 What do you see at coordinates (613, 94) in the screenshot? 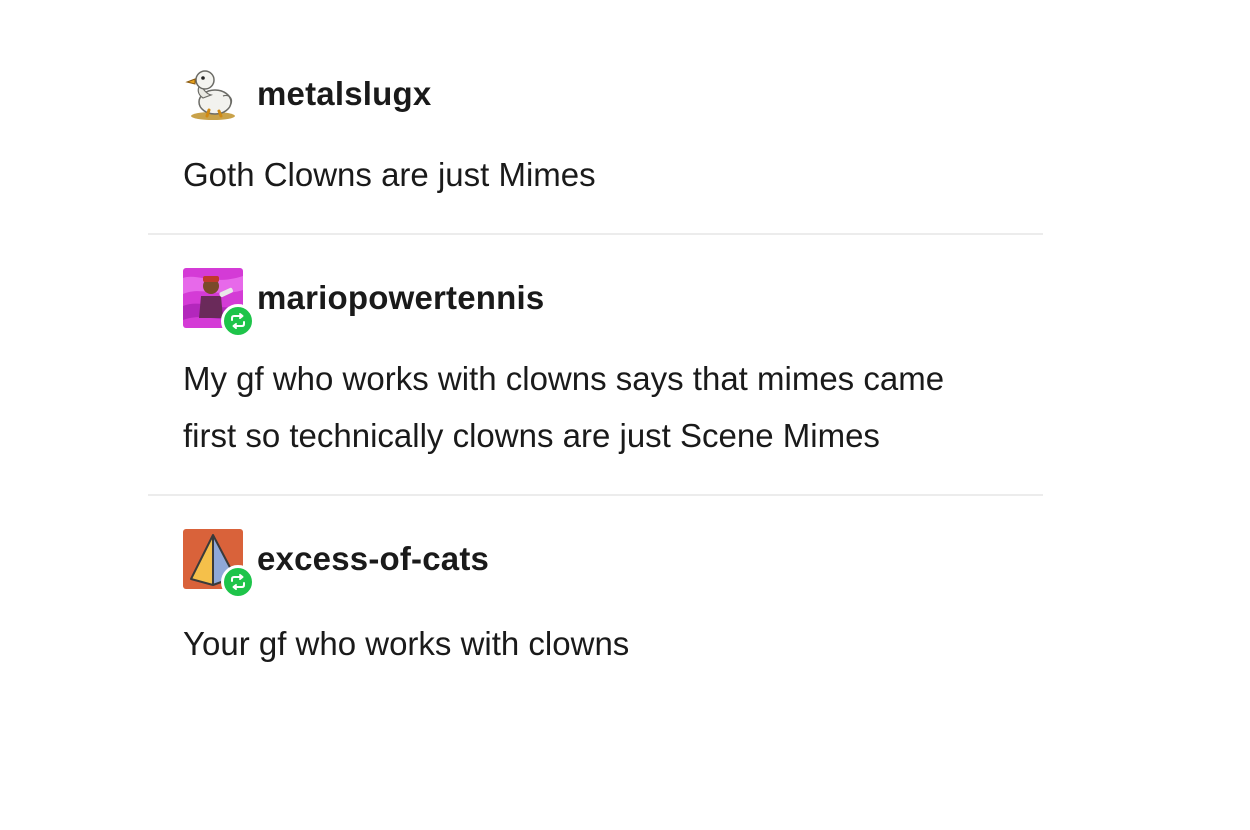
I see `post-header: metalslugx` at bounding box center [613, 94].